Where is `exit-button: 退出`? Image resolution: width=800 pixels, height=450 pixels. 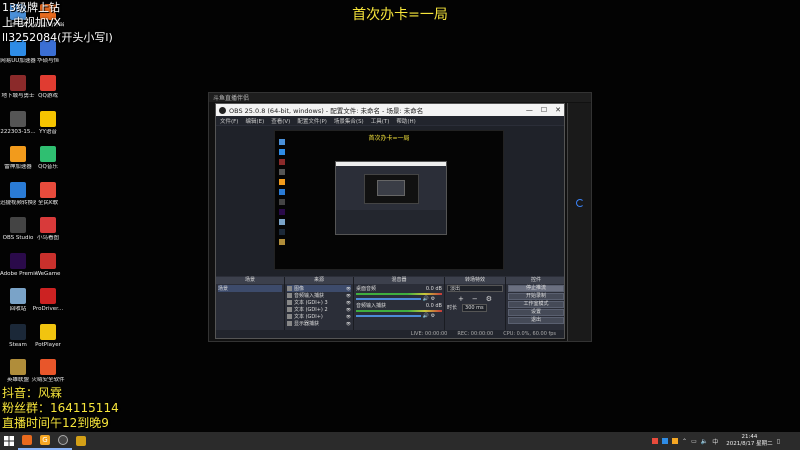
exit-button: 退出 is located at coordinates (536, 320).